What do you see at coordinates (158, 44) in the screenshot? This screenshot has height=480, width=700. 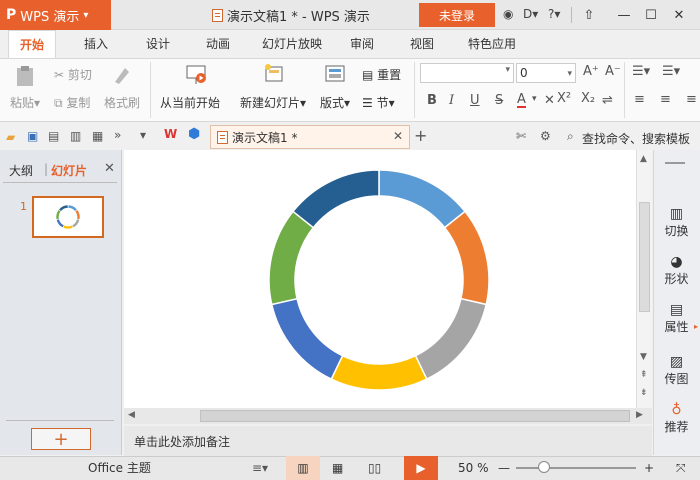 I see `tab-design: 设计` at bounding box center [158, 44].